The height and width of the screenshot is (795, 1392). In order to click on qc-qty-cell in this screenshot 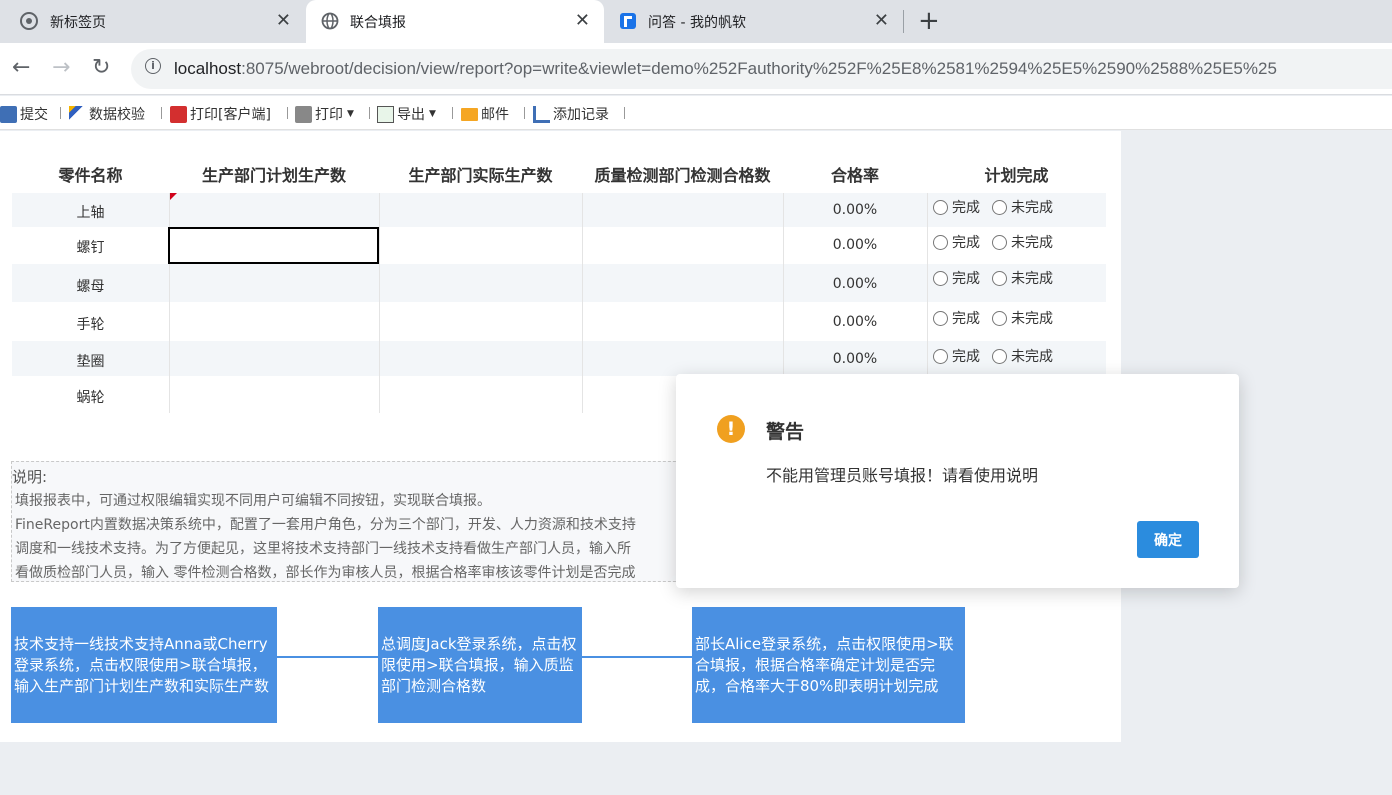, I will do `click(682, 210)`.